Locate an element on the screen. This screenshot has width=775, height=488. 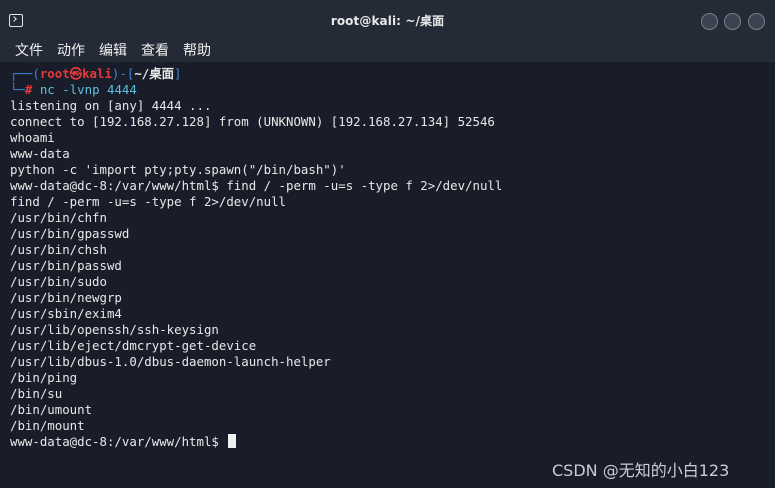
menu-action: 动作 is located at coordinates (71, 51).